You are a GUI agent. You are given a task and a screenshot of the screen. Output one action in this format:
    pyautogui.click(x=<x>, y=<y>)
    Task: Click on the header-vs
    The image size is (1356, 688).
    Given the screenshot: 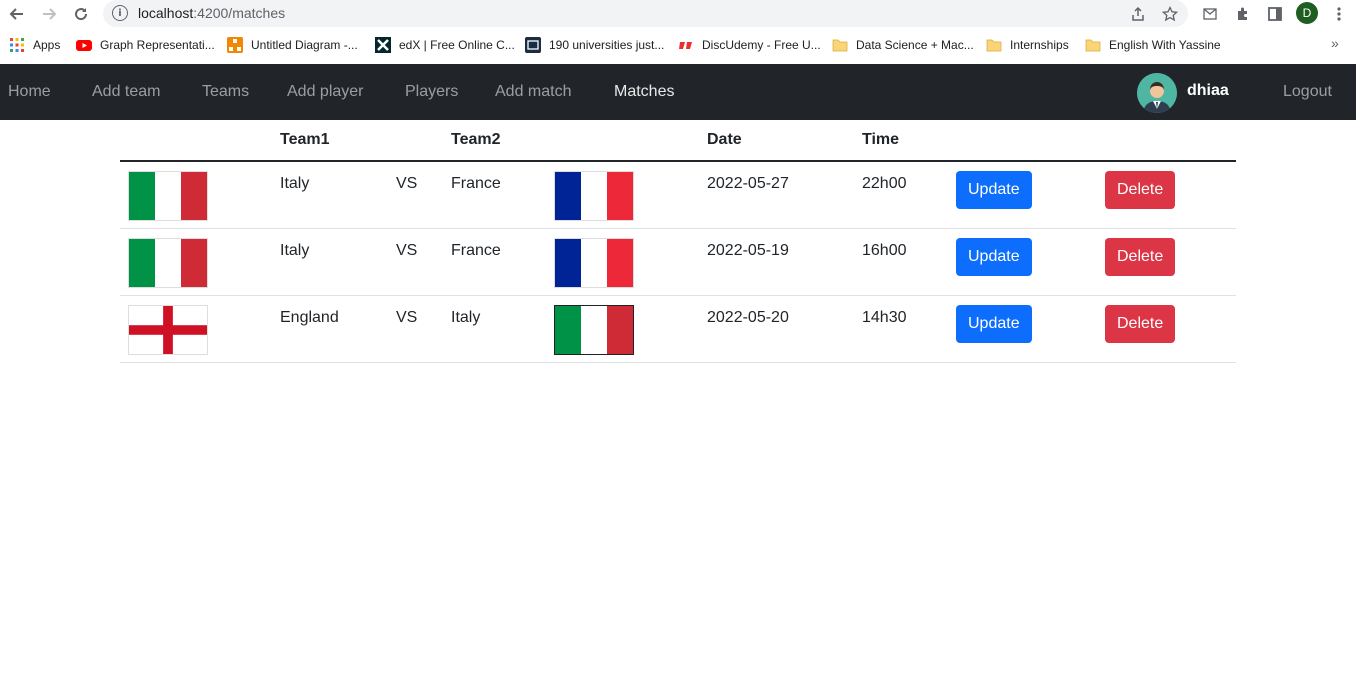 What is the action you would take?
    pyautogui.click(x=423, y=141)
    